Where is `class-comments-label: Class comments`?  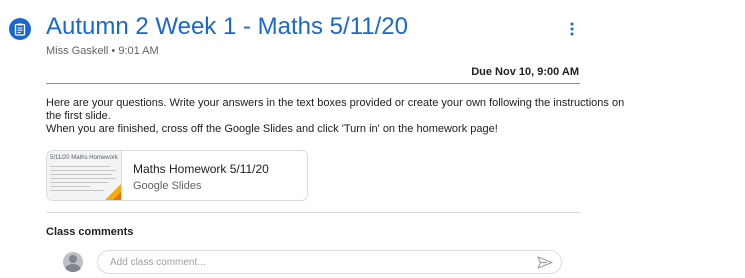 class-comments-label: Class comments is located at coordinates (90, 232).